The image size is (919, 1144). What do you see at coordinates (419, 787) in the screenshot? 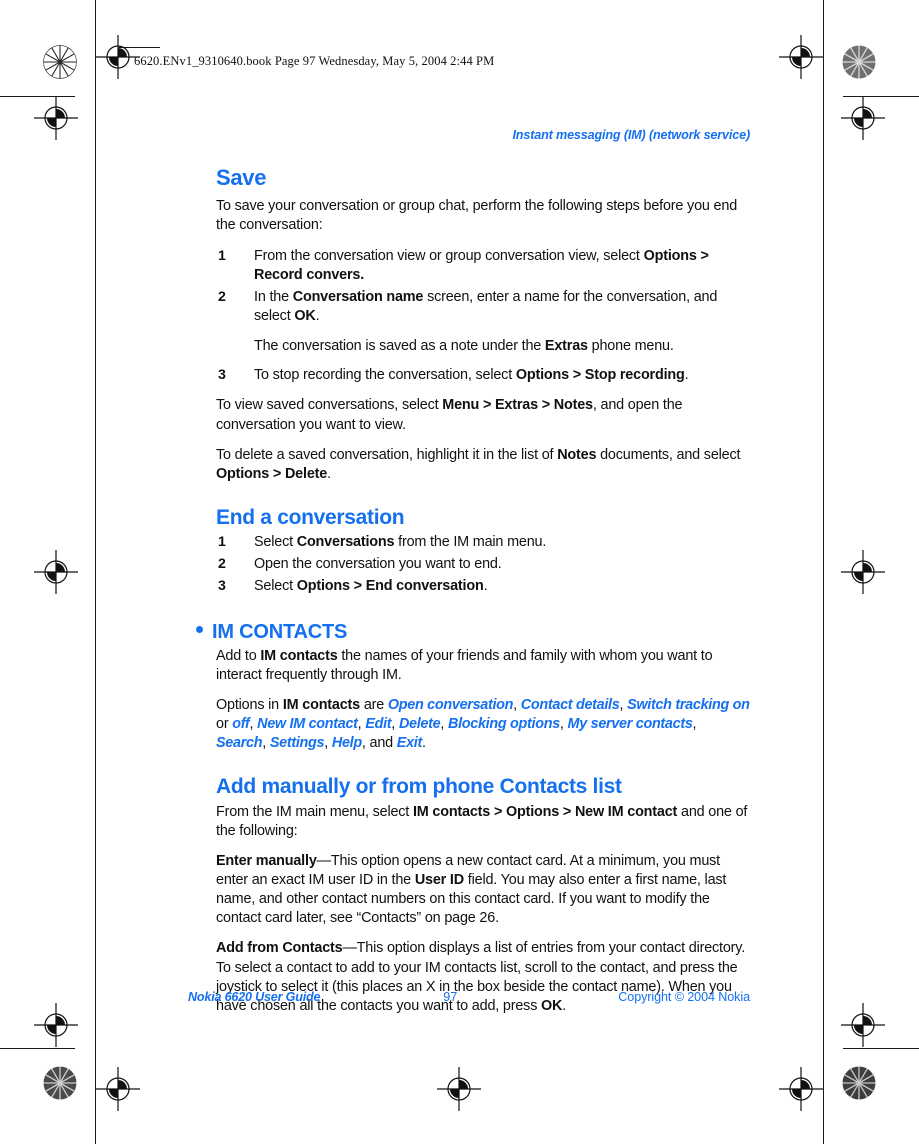
I see `section-heading-add-manually: Add manually or from phone Contacts list` at bounding box center [419, 787].